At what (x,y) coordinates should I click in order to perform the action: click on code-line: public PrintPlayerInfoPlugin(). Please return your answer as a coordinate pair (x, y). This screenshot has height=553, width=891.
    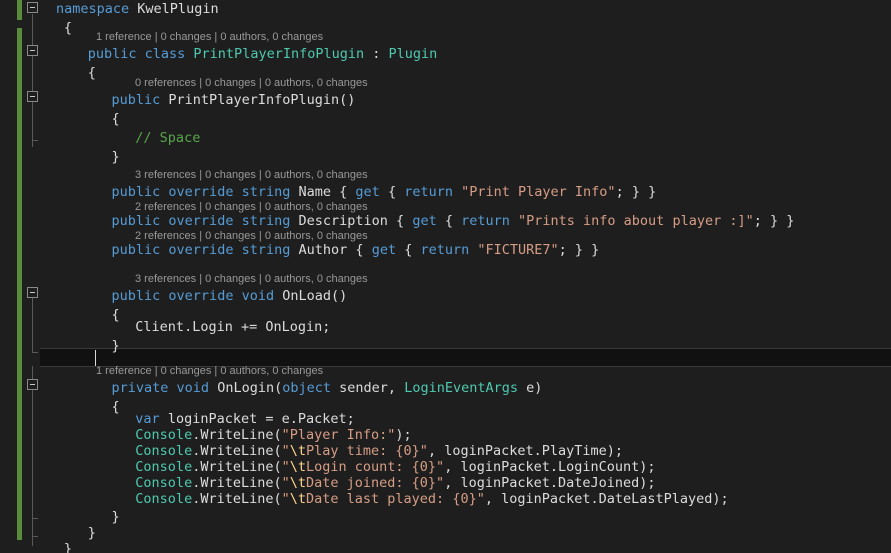
    Looking at the image, I should click on (234, 100).